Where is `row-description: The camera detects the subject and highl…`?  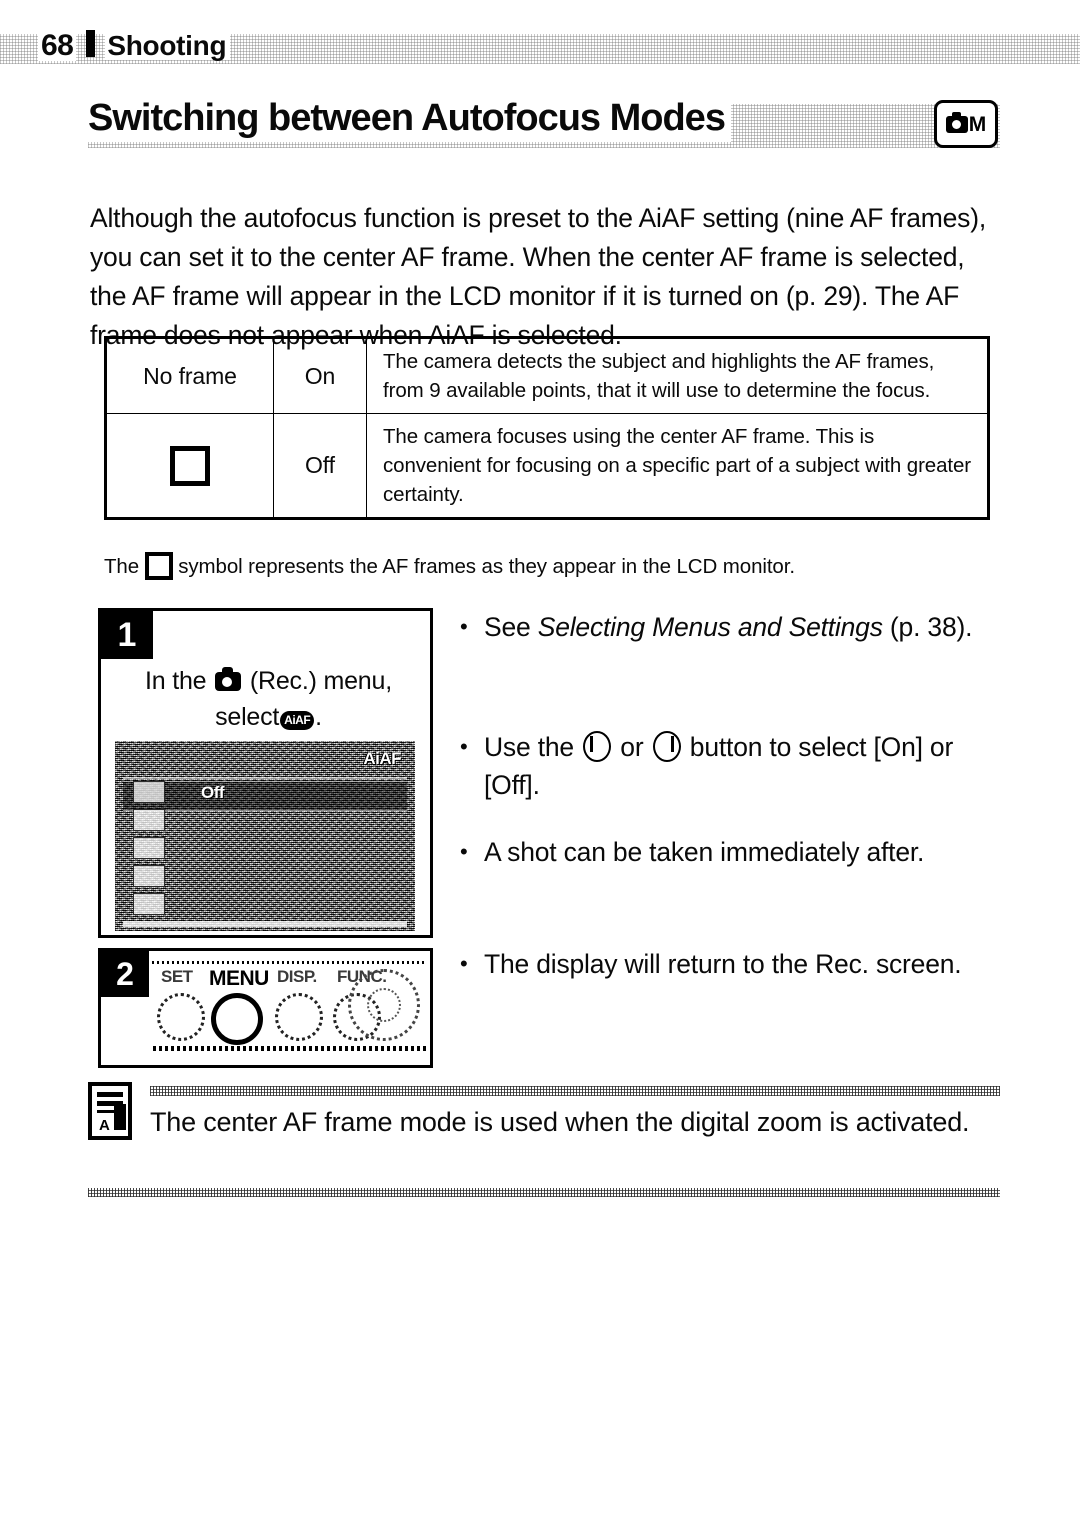
row-description: The camera detects the subject and highl… is located at coordinates (677, 375).